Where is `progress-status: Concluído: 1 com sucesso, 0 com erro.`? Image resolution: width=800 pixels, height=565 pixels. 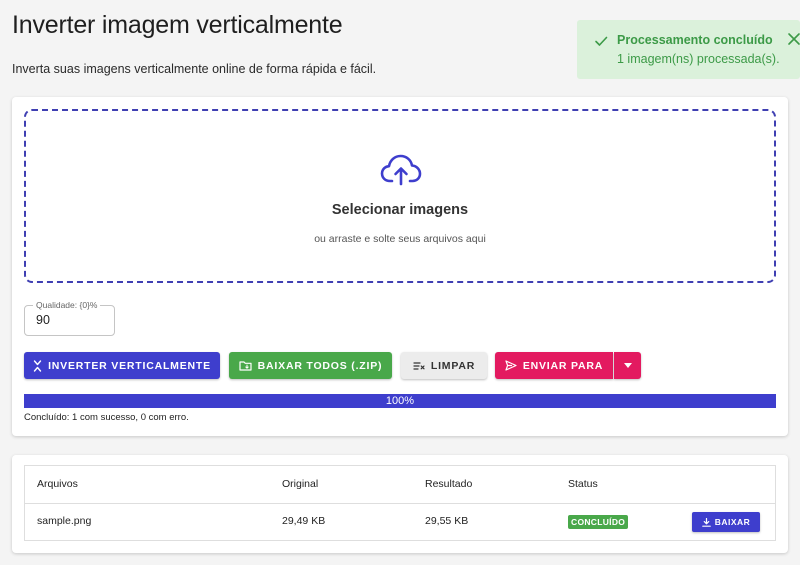 progress-status: Concluído: 1 com sucesso, 0 com erro. is located at coordinates (106, 417).